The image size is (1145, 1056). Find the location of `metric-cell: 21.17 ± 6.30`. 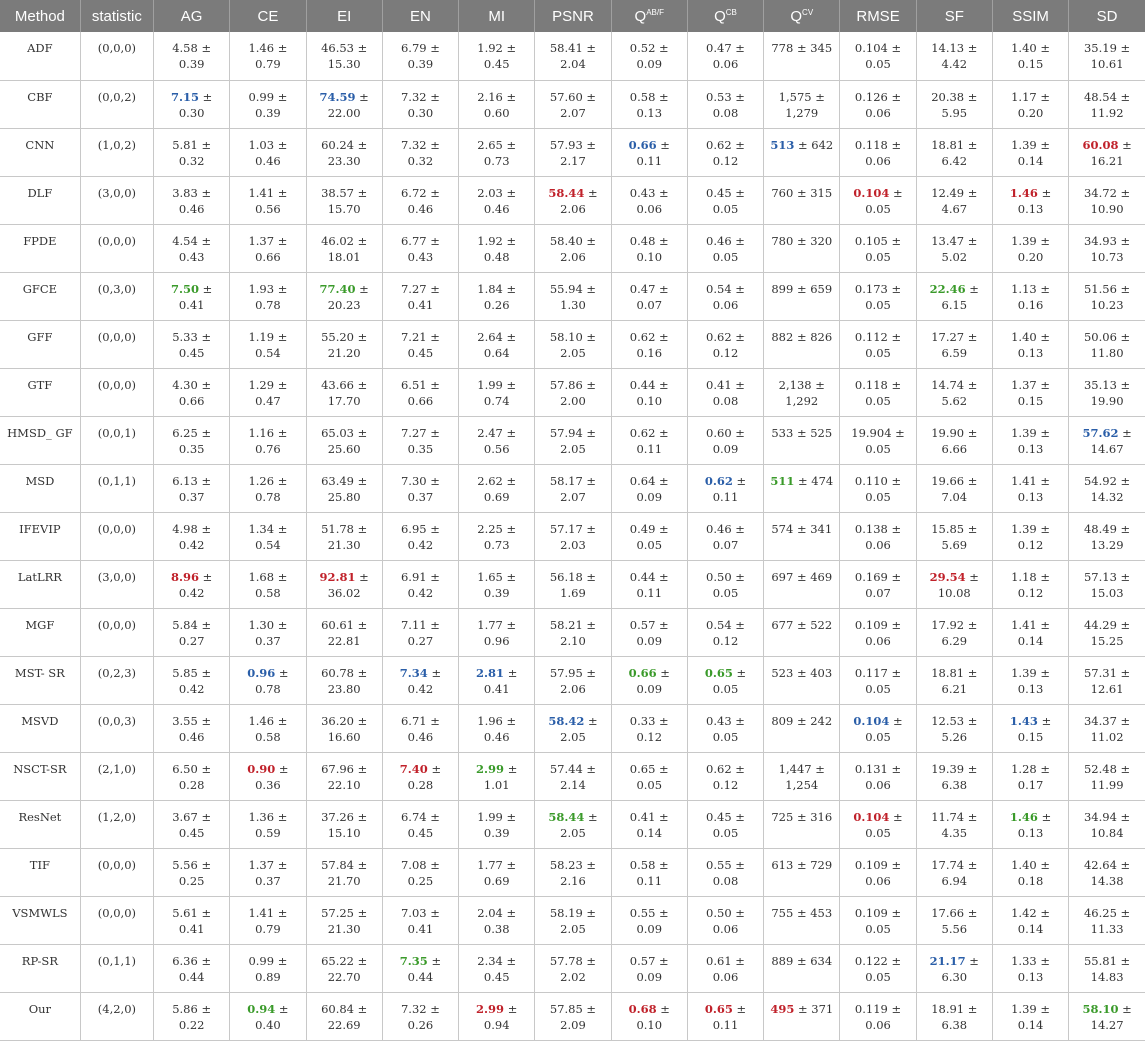

metric-cell: 21.17 ± 6.30 is located at coordinates (954, 968).